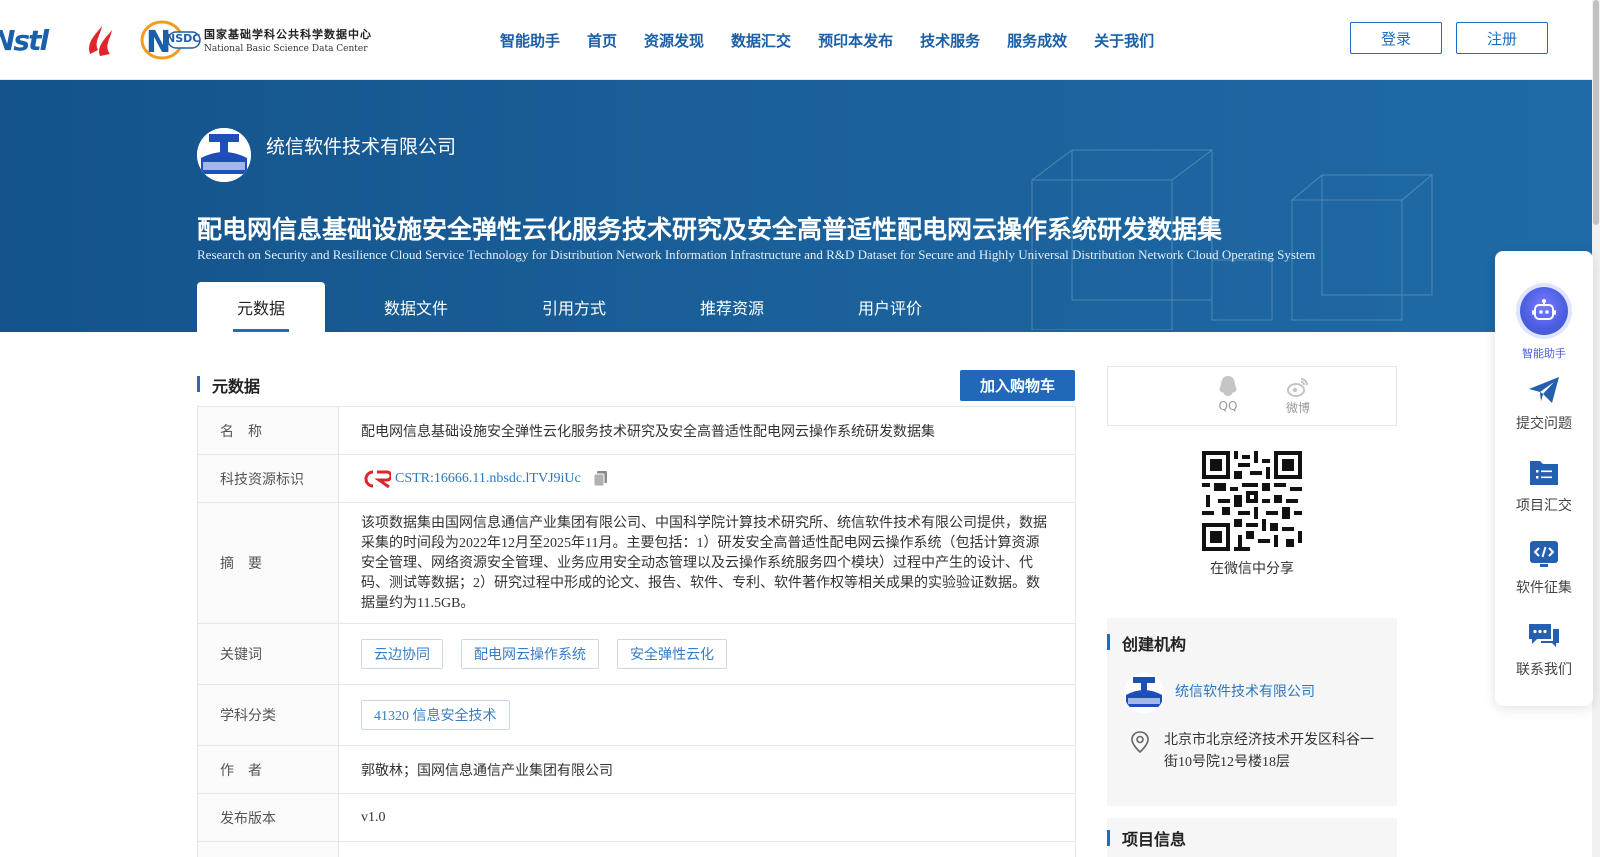 This screenshot has width=1600, height=857. I want to click on tab-data-files: 数据文件, so click(416, 307).